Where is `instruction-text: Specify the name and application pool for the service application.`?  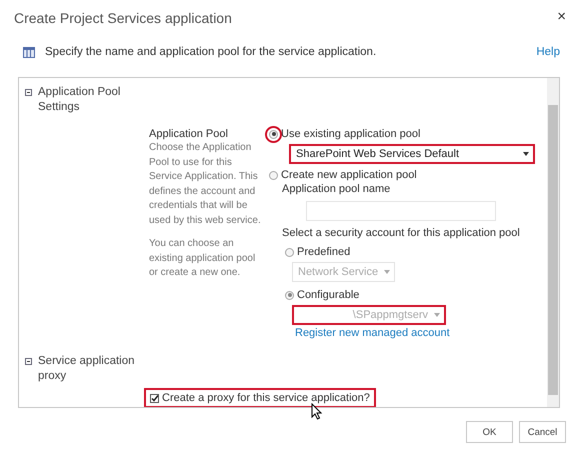 instruction-text: Specify the name and application pool for the service application. is located at coordinates (211, 52).